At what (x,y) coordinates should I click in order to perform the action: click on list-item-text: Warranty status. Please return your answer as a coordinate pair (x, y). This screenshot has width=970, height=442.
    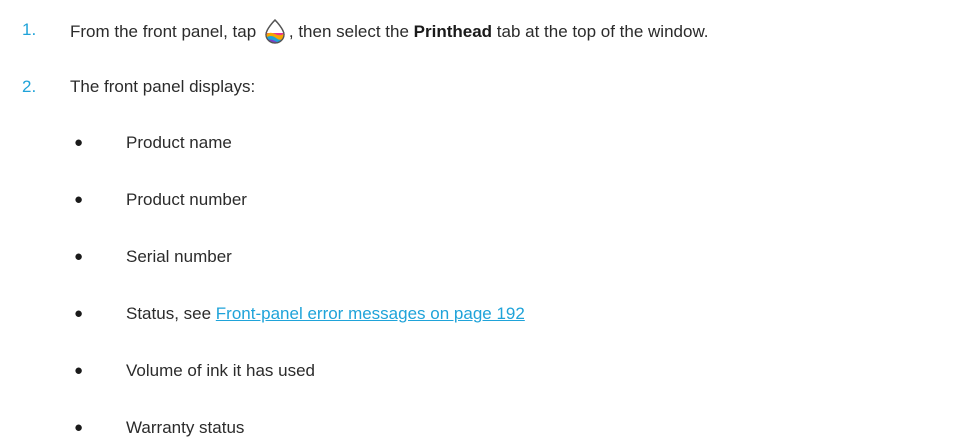
    Looking at the image, I should click on (185, 427).